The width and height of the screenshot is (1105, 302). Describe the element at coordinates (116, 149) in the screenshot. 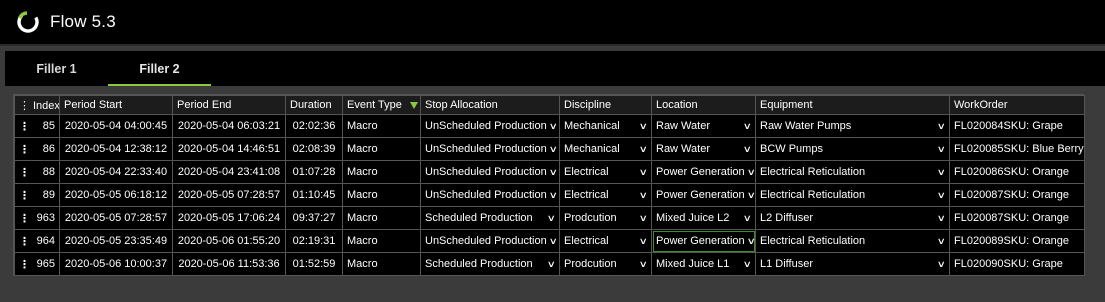

I see `period-start-cell: 2020-05-04 12:38:12` at that location.